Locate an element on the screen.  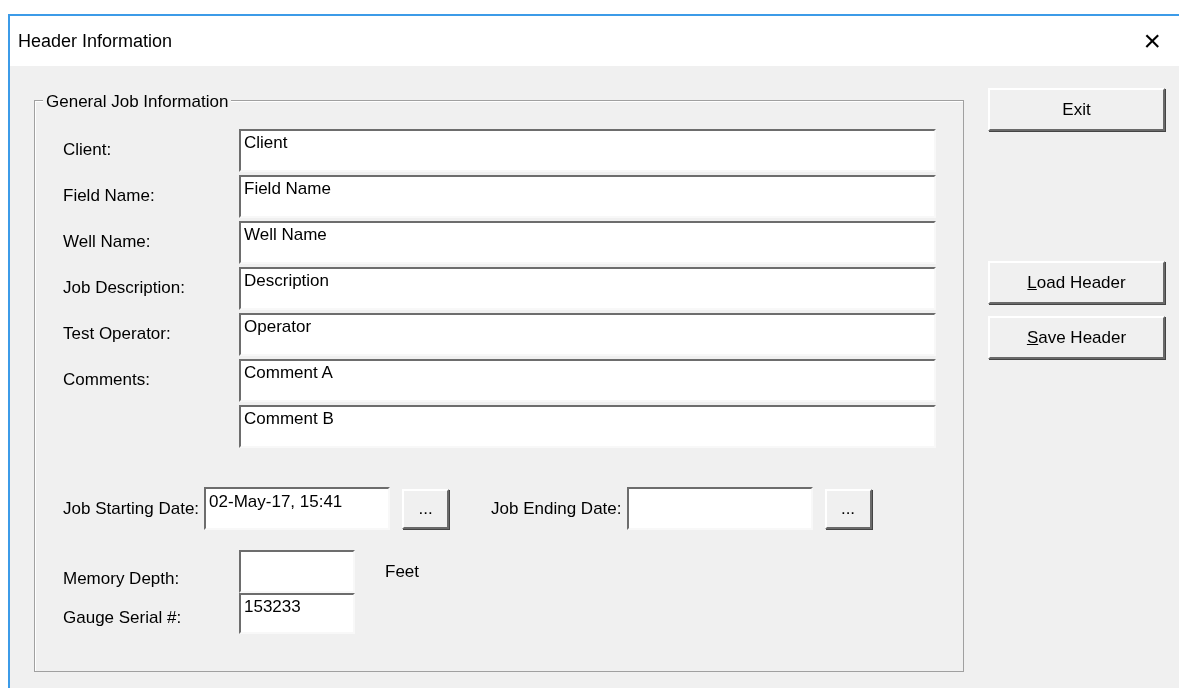
field-label: Job Ending Date: is located at coordinates (556, 508).